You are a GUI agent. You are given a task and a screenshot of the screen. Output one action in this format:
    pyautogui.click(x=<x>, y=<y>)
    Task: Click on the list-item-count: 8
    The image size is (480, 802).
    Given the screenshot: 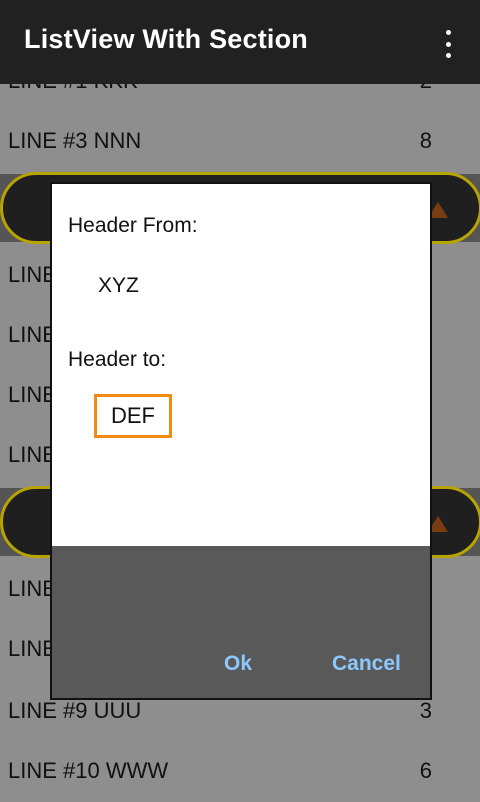 What is the action you would take?
    pyautogui.click(x=425, y=140)
    